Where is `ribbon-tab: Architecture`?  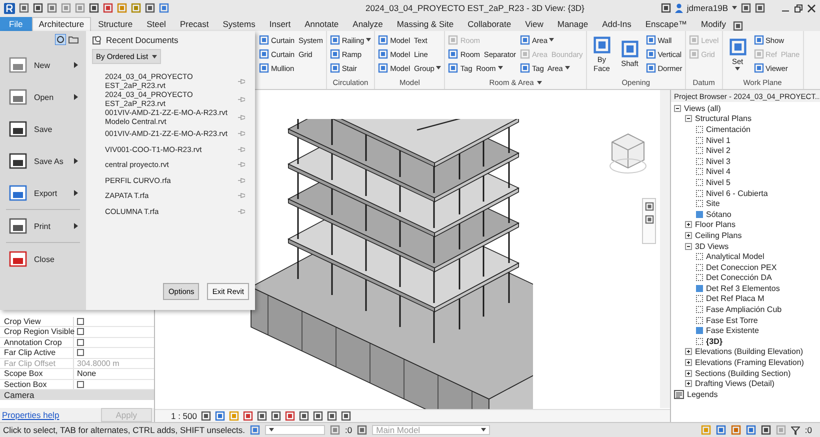 ribbon-tab: Architecture is located at coordinates (62, 24).